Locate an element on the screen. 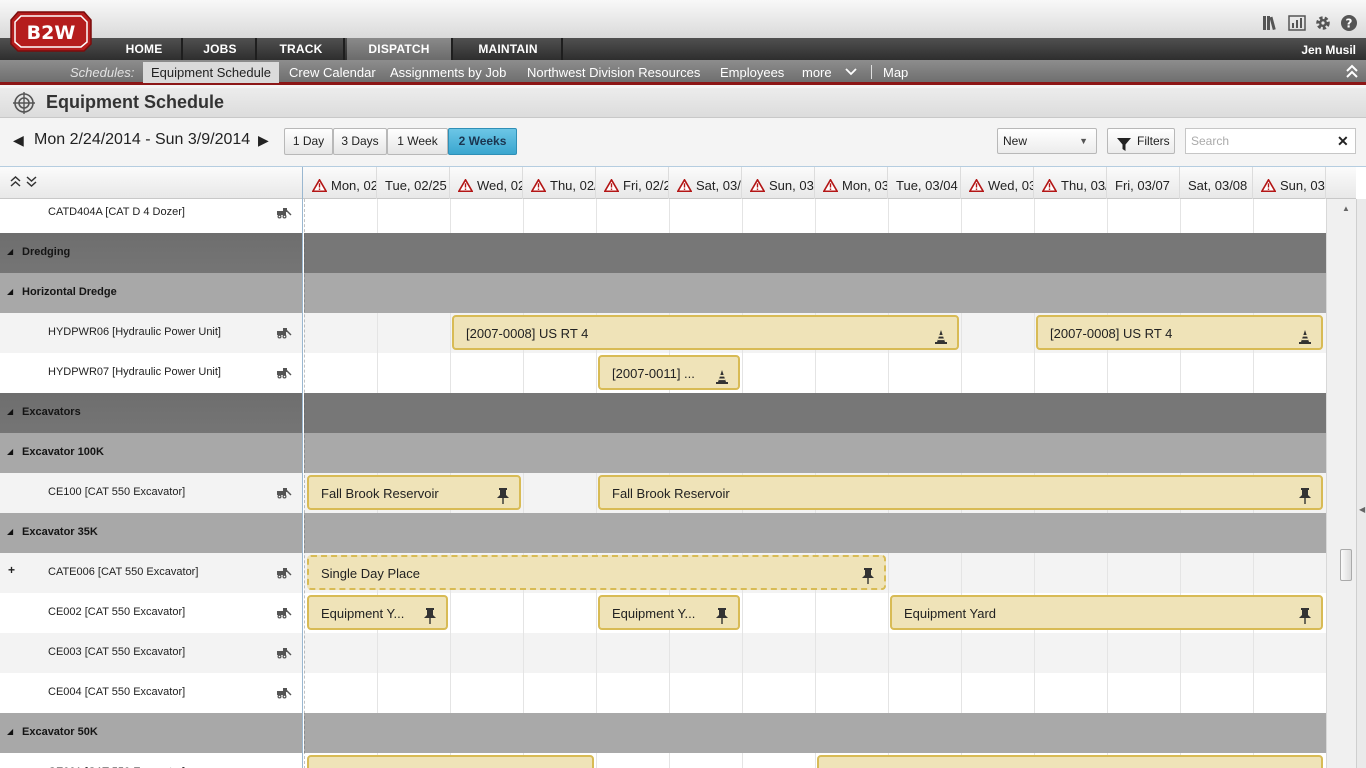  subnav-crew-calendar: Crew Calendar is located at coordinates (332, 72).